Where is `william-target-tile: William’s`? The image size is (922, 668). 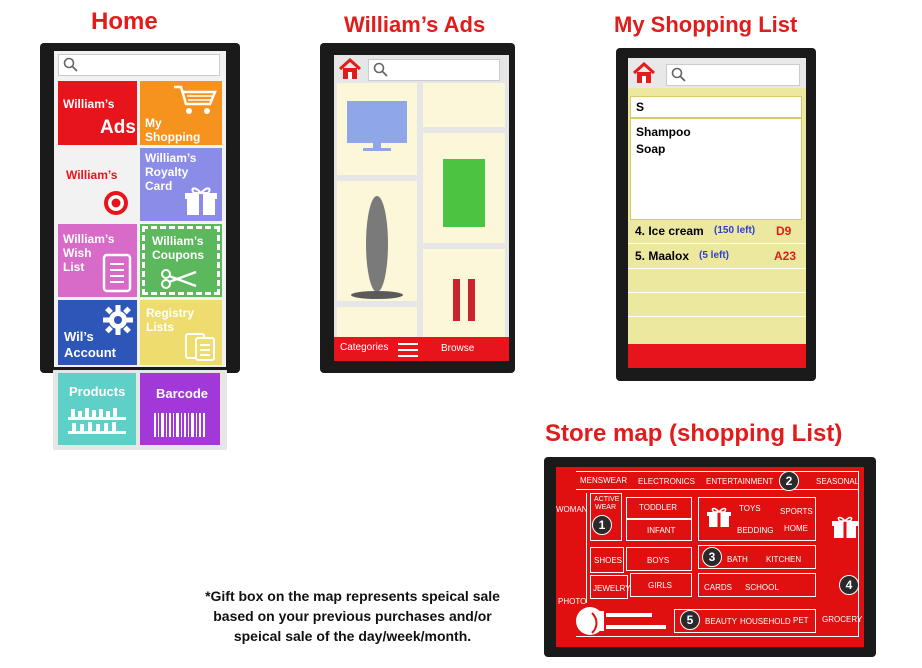
william-target-tile: William’s is located at coordinates (97, 184).